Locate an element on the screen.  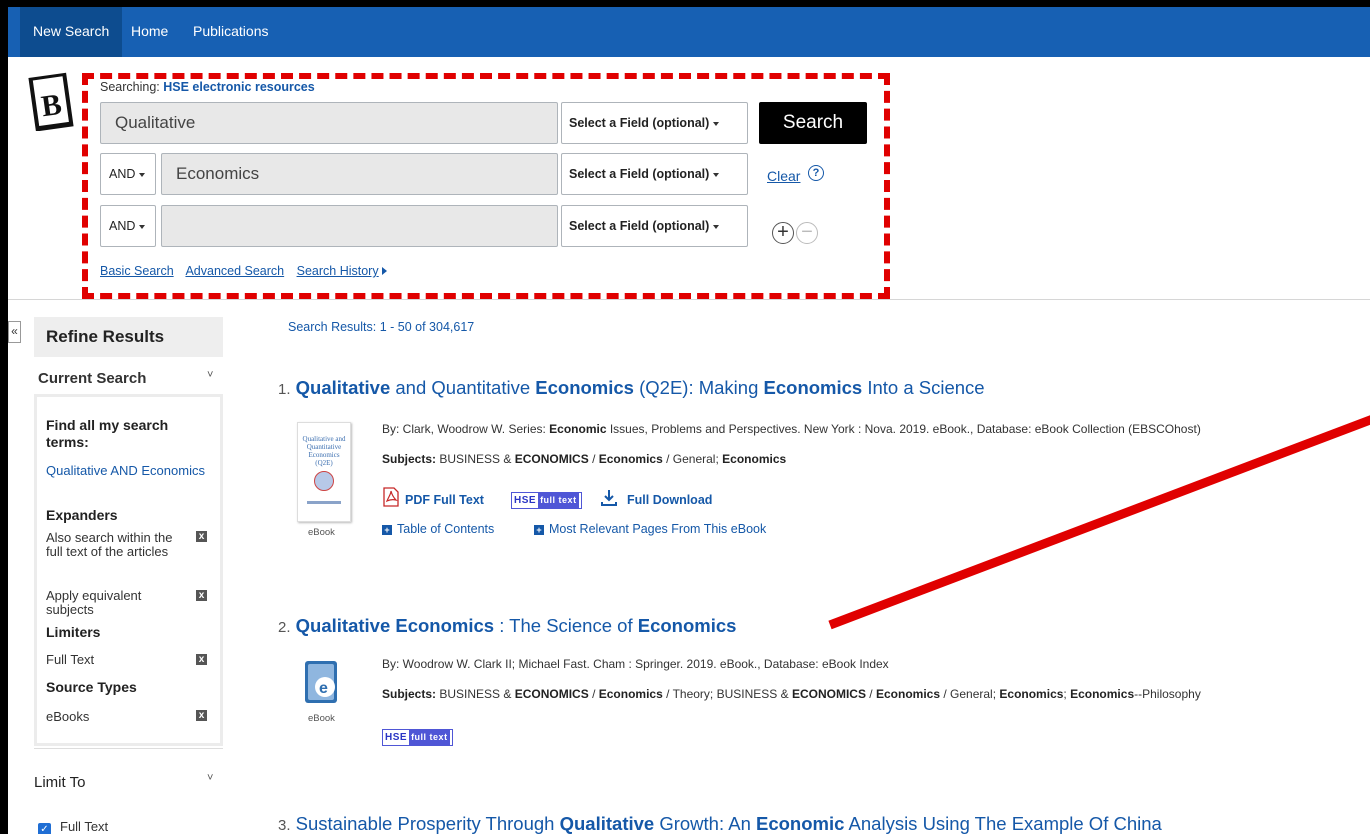
results-summary: Search Results: 1 - 50 of 304,617 is located at coordinates (381, 327).